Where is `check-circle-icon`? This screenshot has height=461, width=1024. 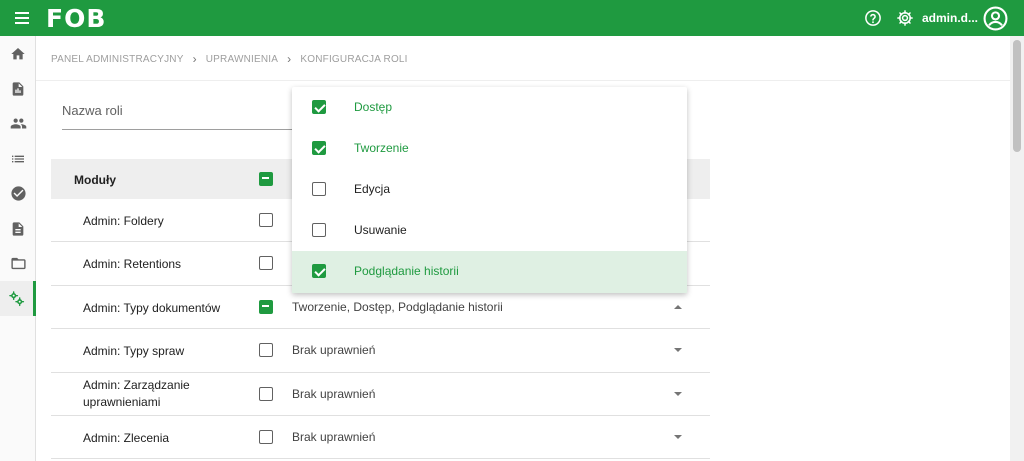
check-circle-icon is located at coordinates (18, 193).